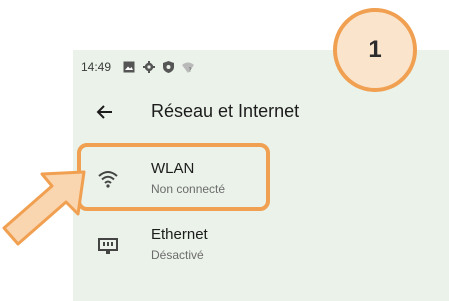 This screenshot has width=449, height=301. What do you see at coordinates (96, 67) in the screenshot?
I see `status-time: 14:49` at bounding box center [96, 67].